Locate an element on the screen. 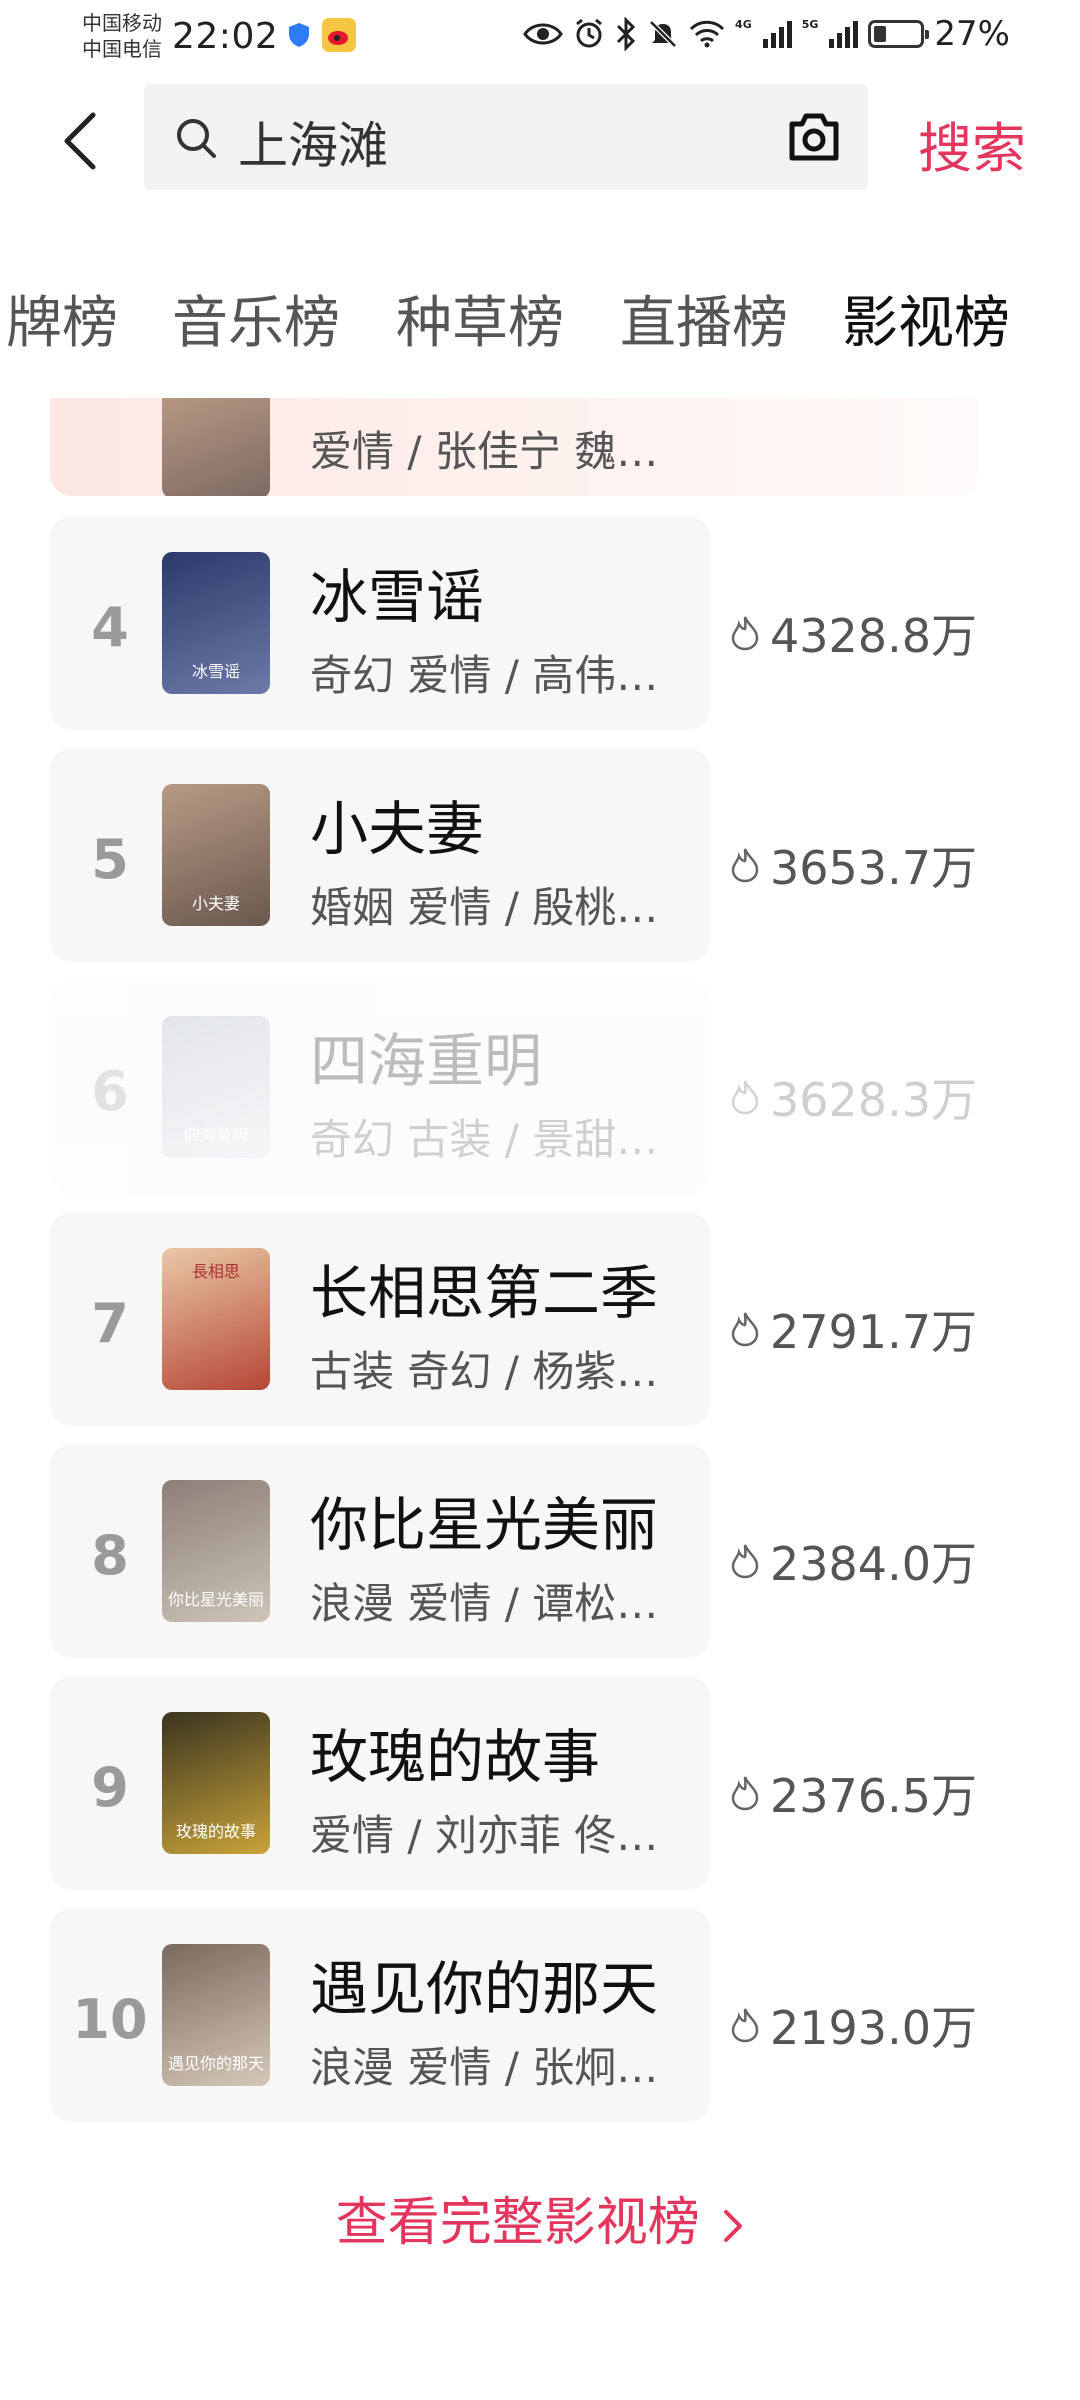 This screenshot has width=1080, height=2400. heat-text: 2791.7万 is located at coordinates (873, 1332).